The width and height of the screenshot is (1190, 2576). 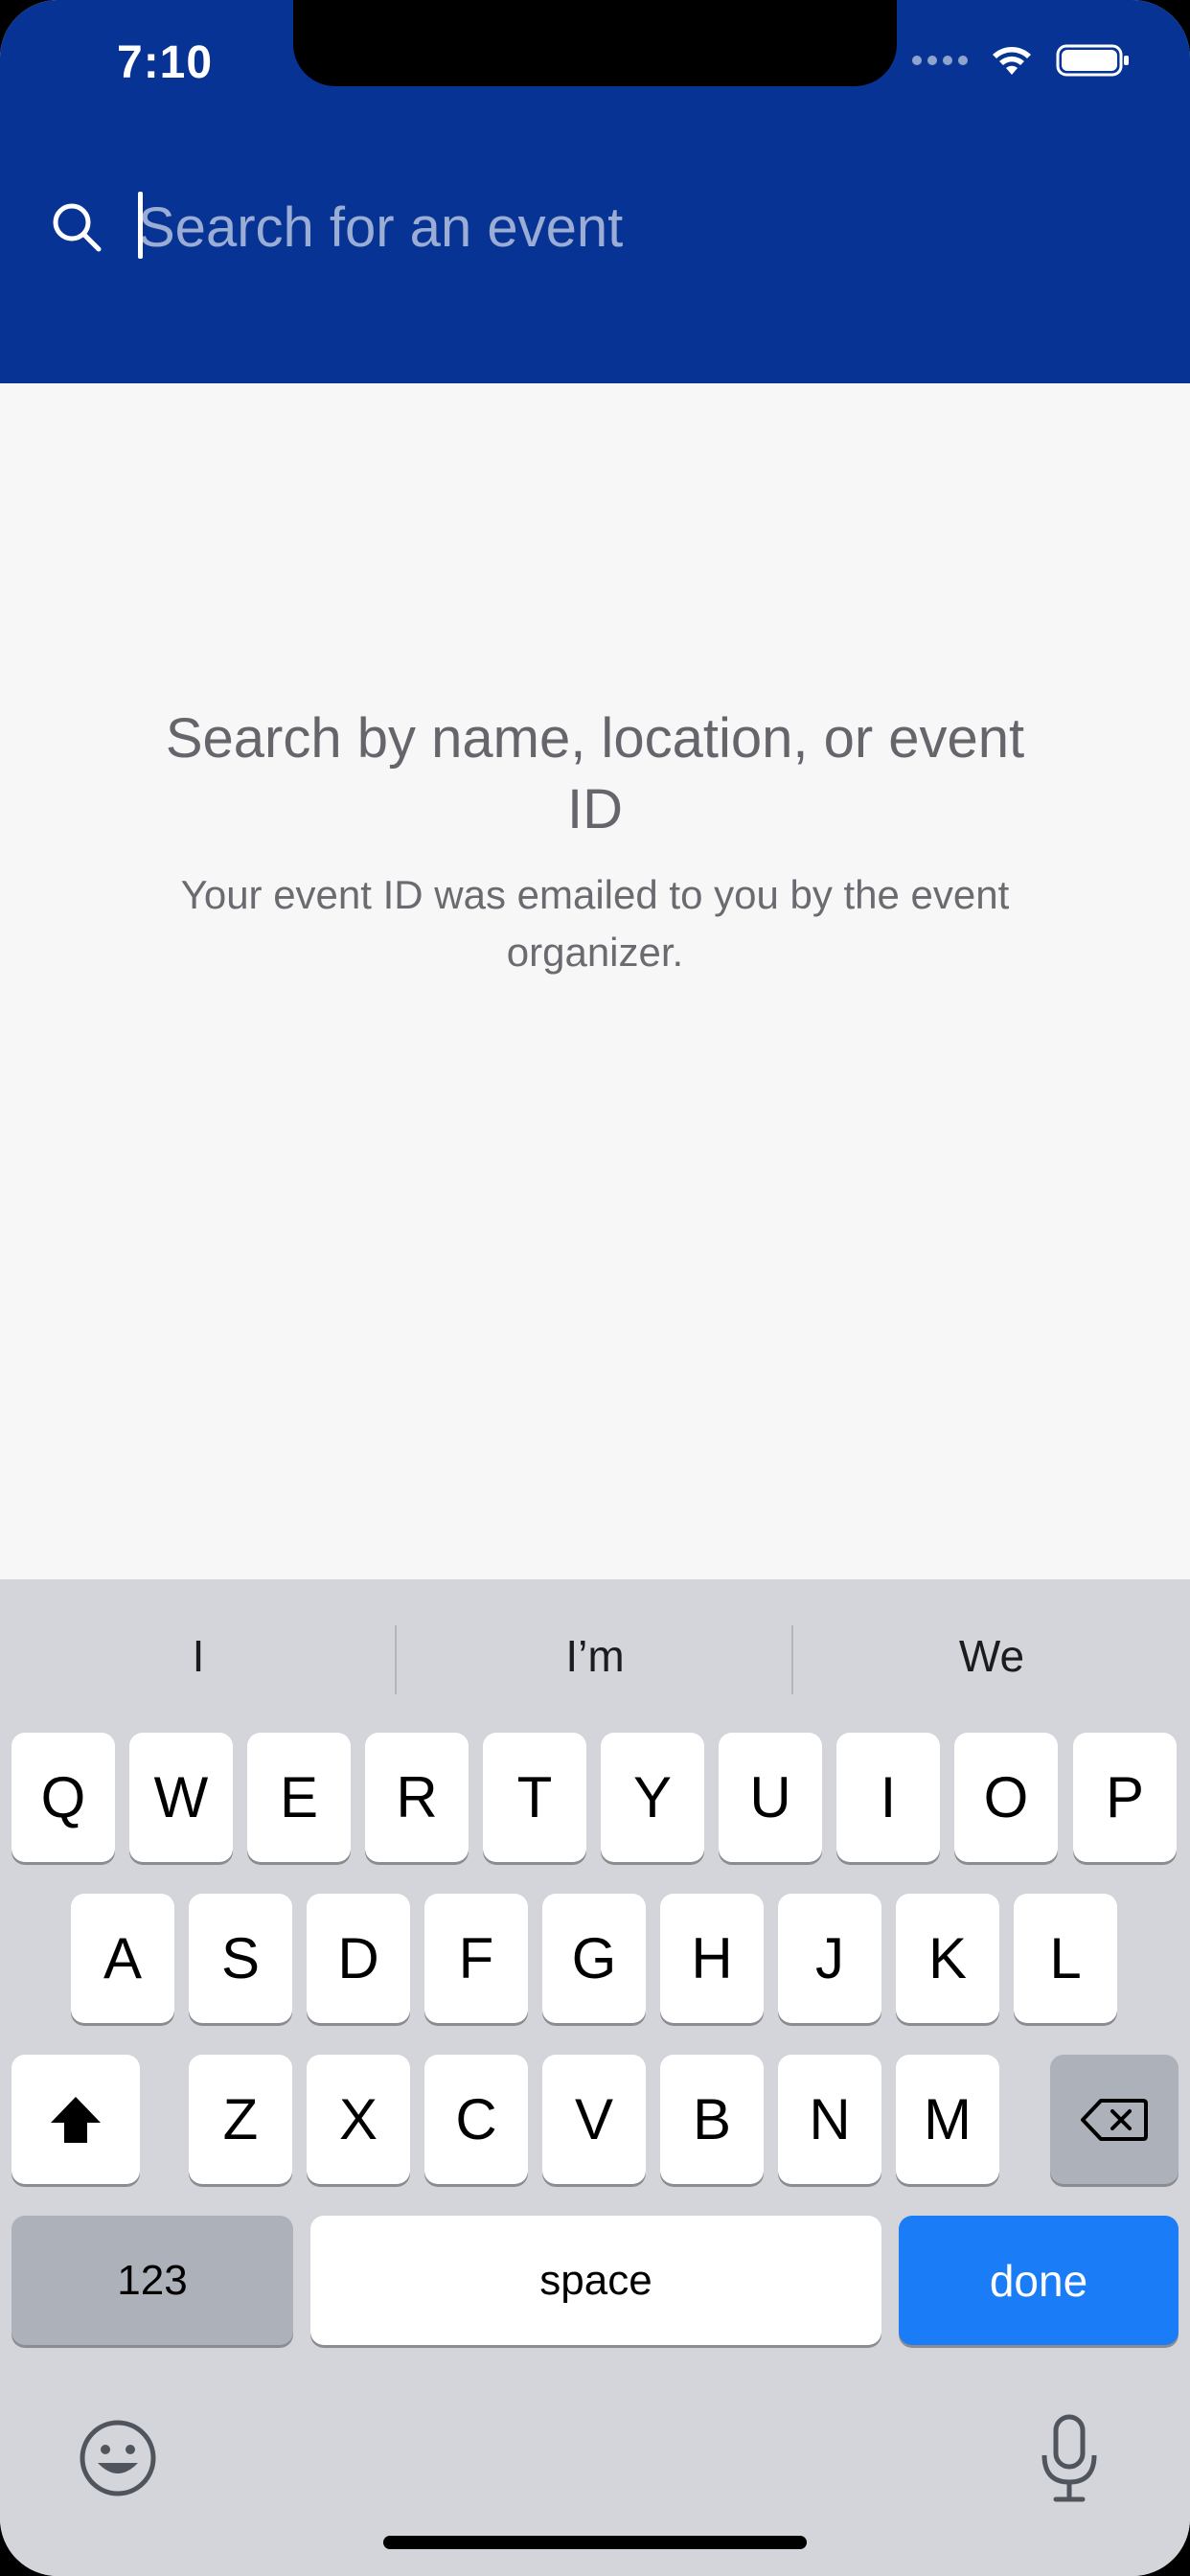 I want to click on key: G, so click(x=594, y=1958).